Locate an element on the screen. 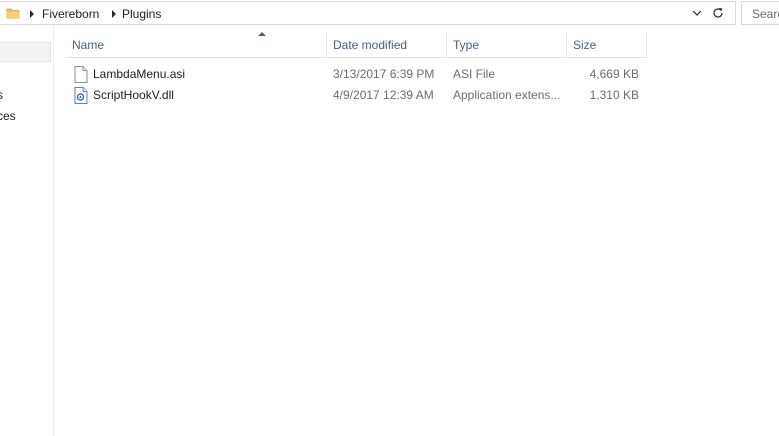  chevron-down-icon is located at coordinates (697, 13).